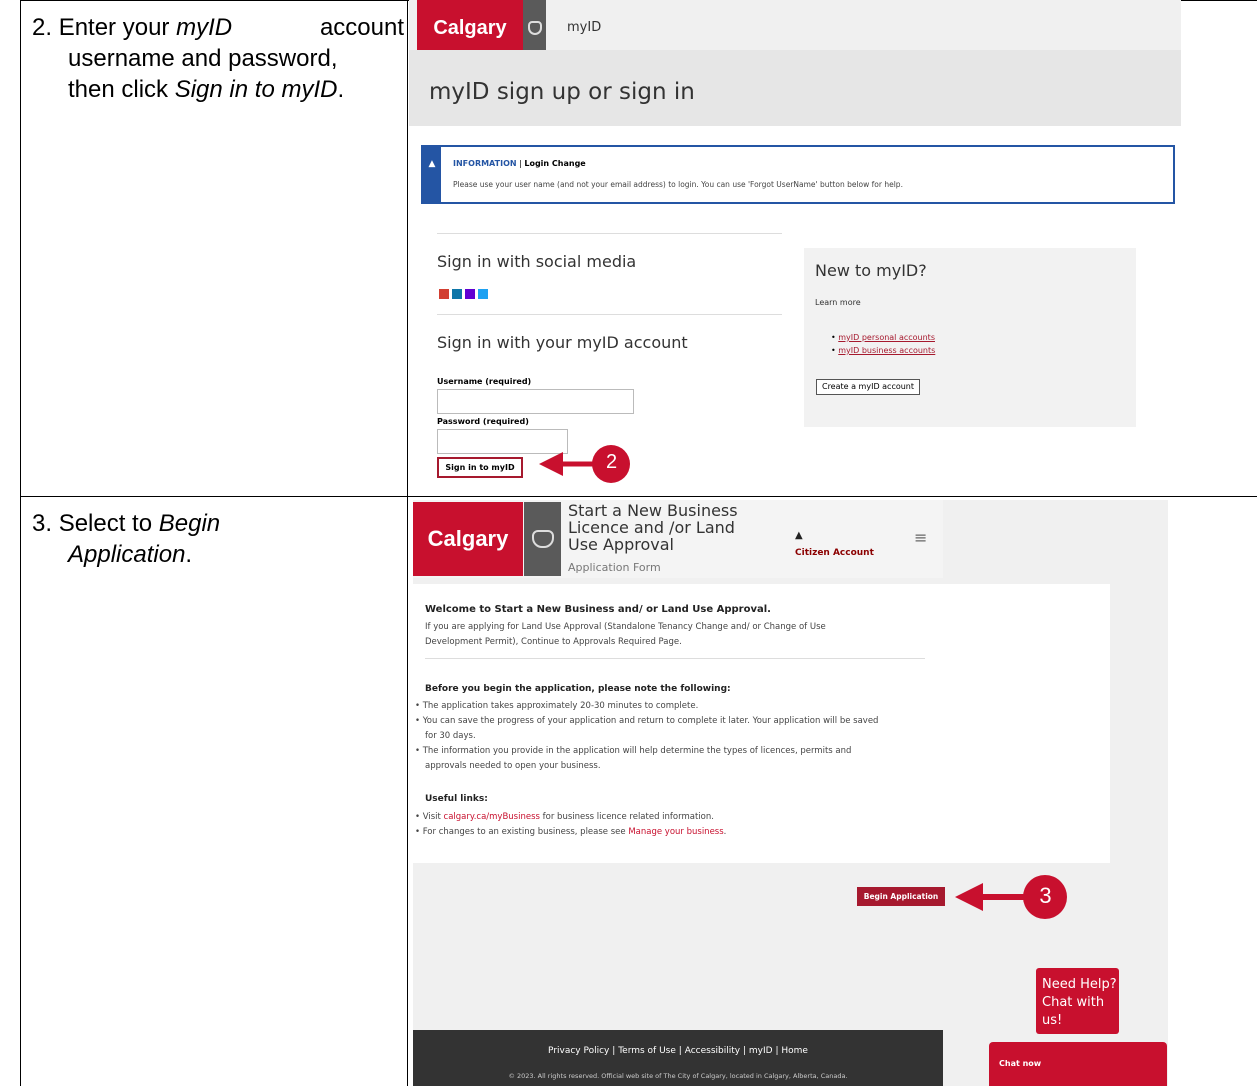 The height and width of the screenshot is (1086, 1257). Describe the element at coordinates (126, 539) in the screenshot. I see `step-3-instruction: 3. Select to Begin Application.` at that location.